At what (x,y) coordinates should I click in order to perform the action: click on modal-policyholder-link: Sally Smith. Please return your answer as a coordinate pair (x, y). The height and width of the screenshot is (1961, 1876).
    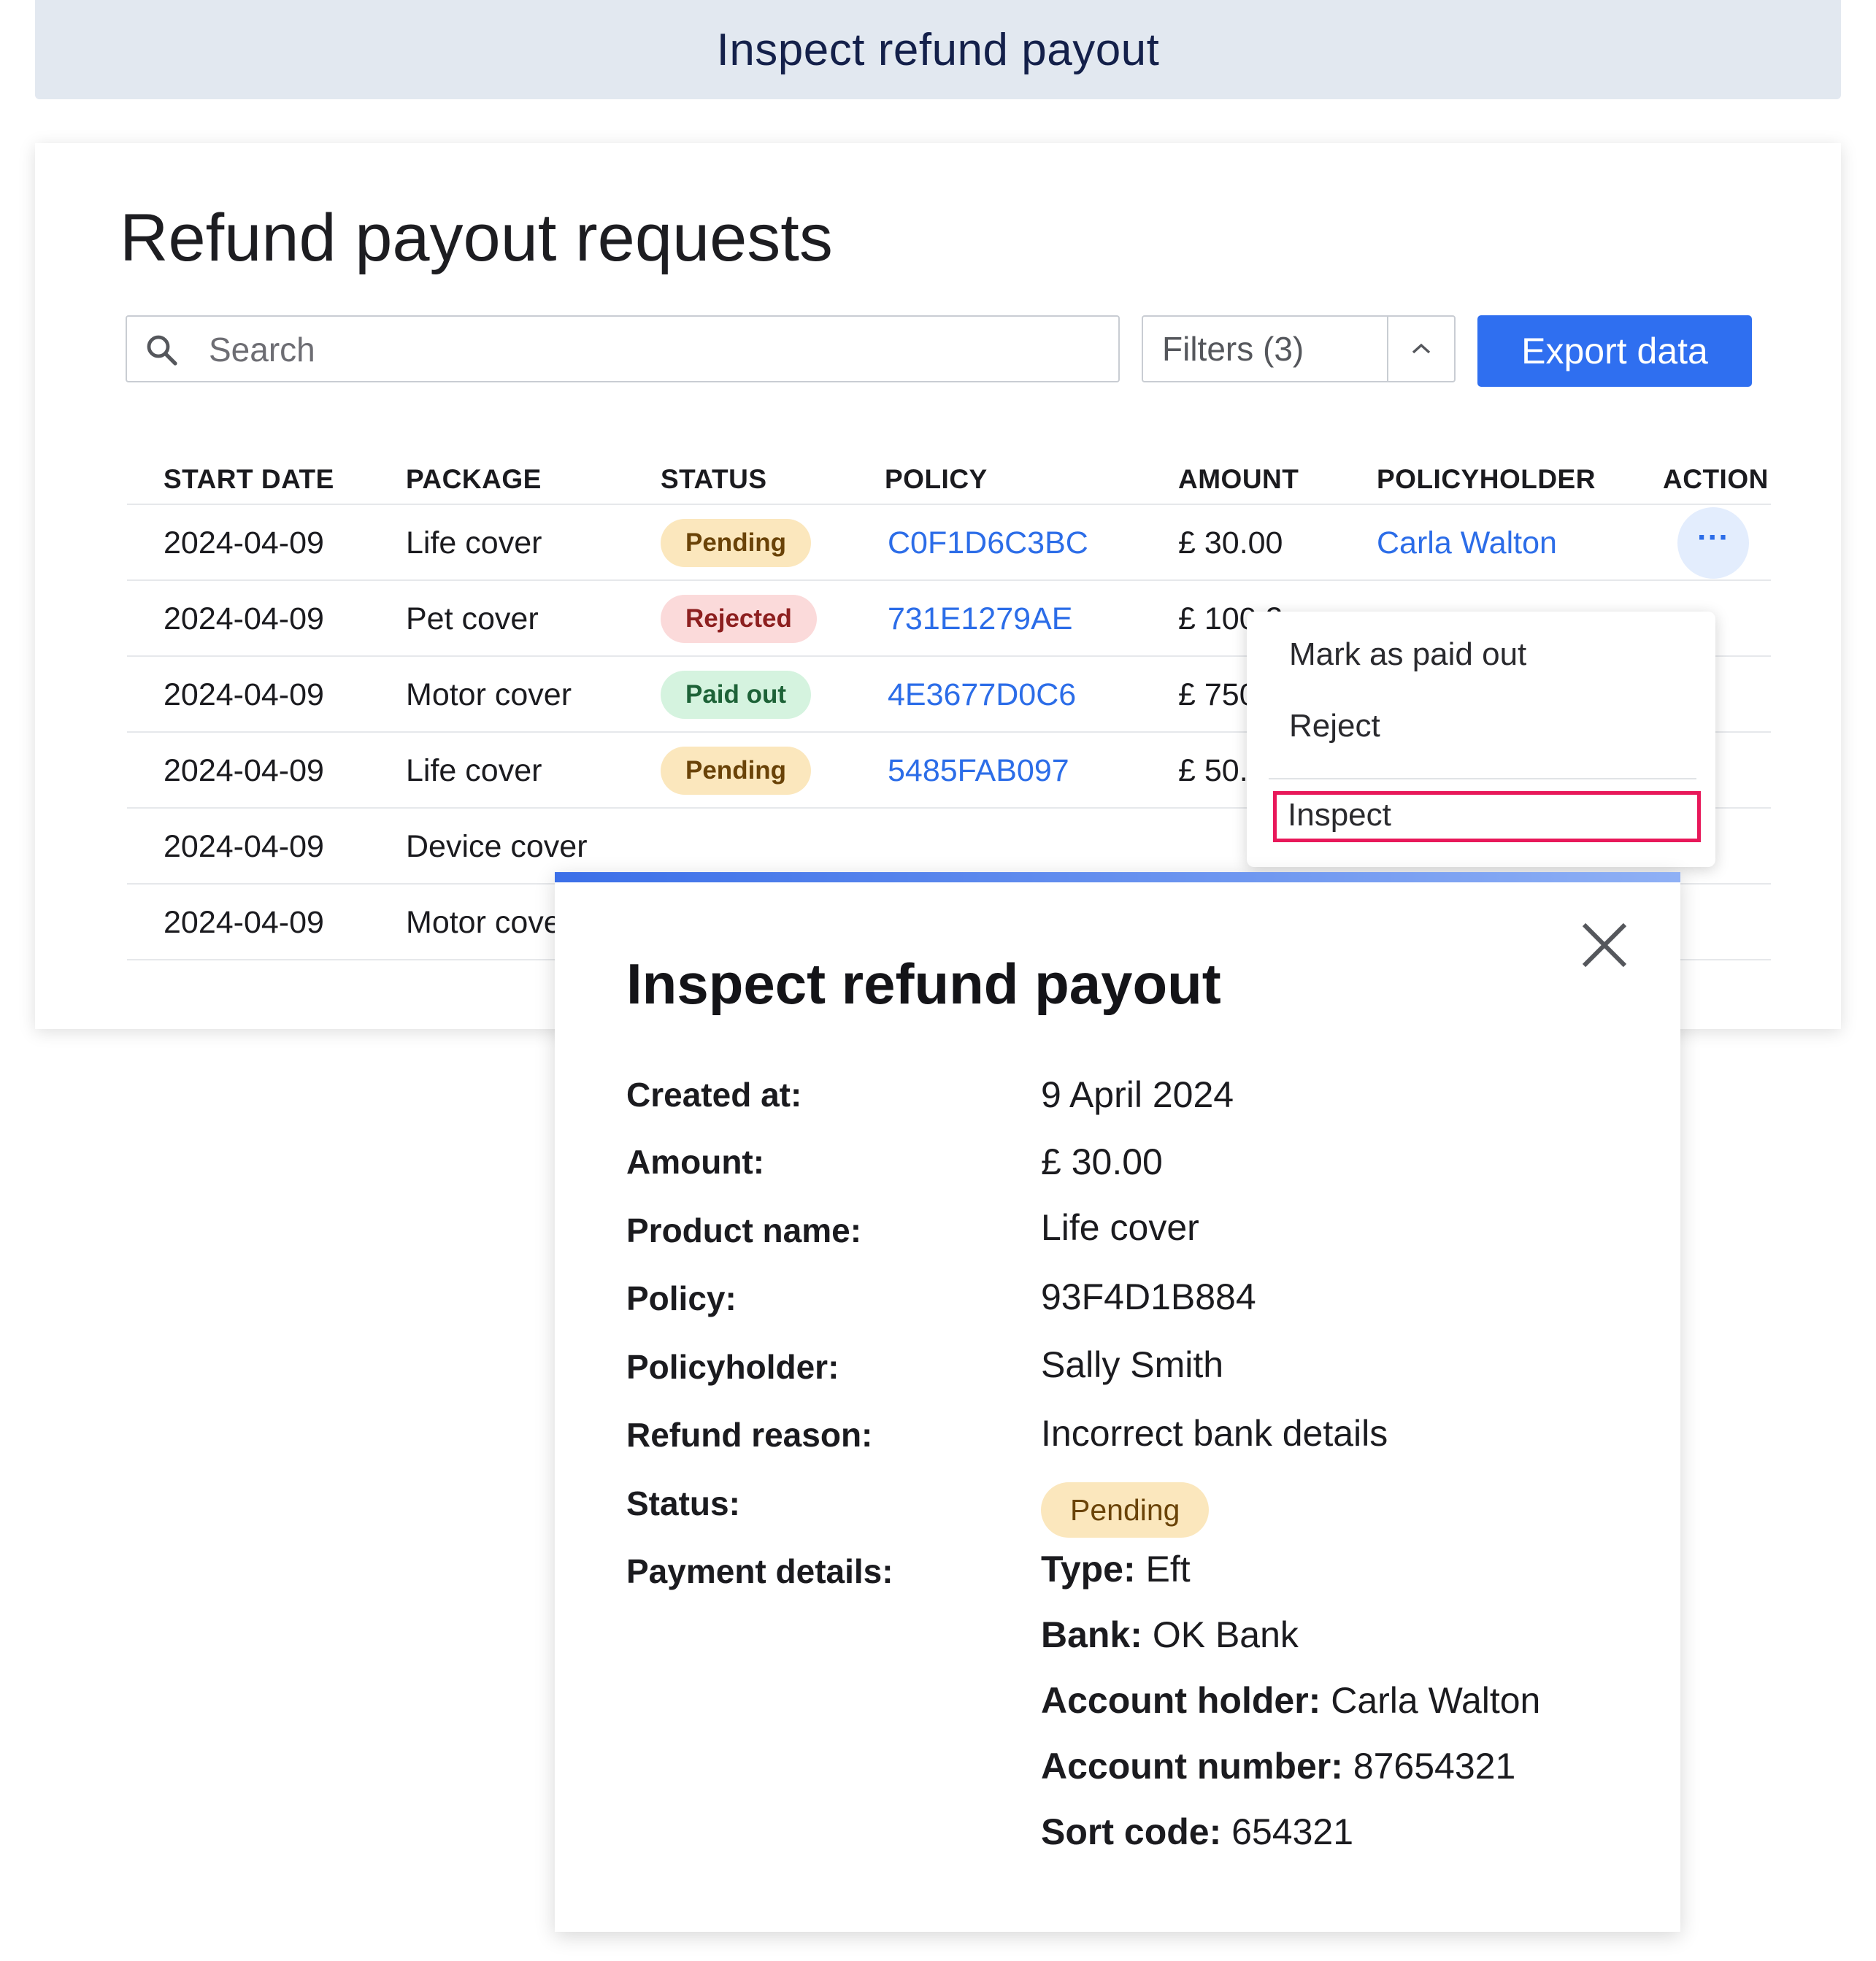
    Looking at the image, I should click on (1132, 1365).